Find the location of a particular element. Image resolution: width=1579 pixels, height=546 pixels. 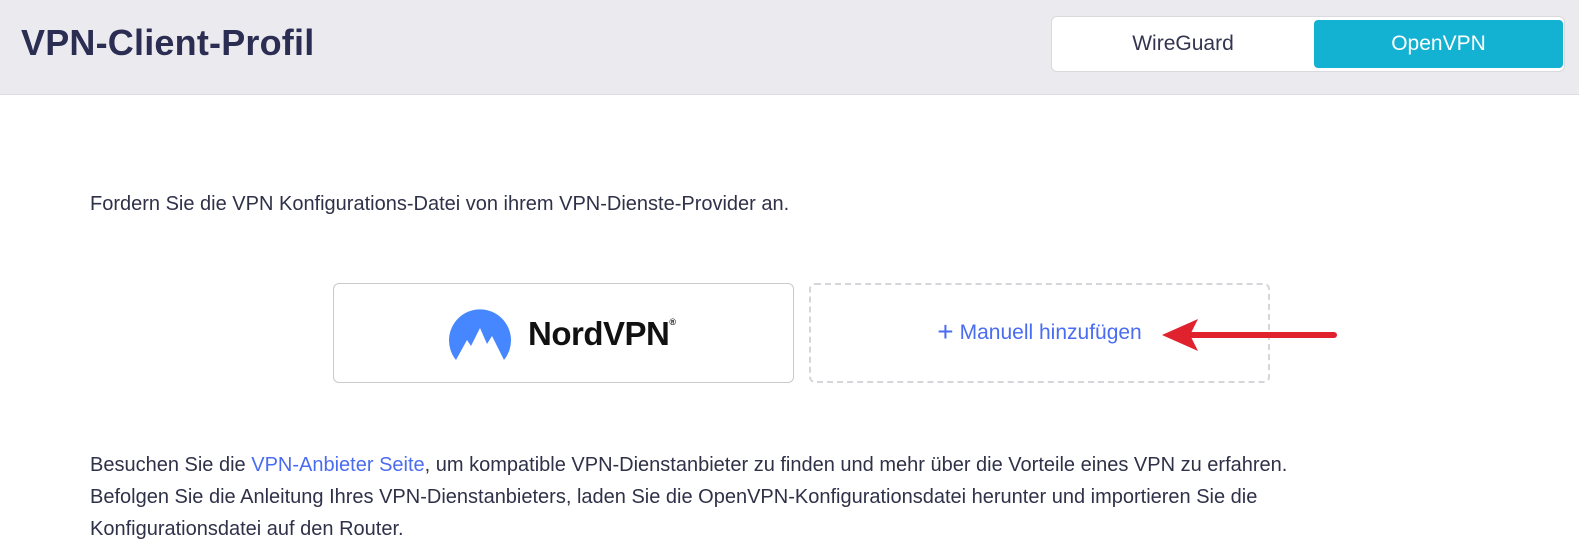

info-text-line3: Konfigurationsdatei auf den Router. is located at coordinates (247, 529).